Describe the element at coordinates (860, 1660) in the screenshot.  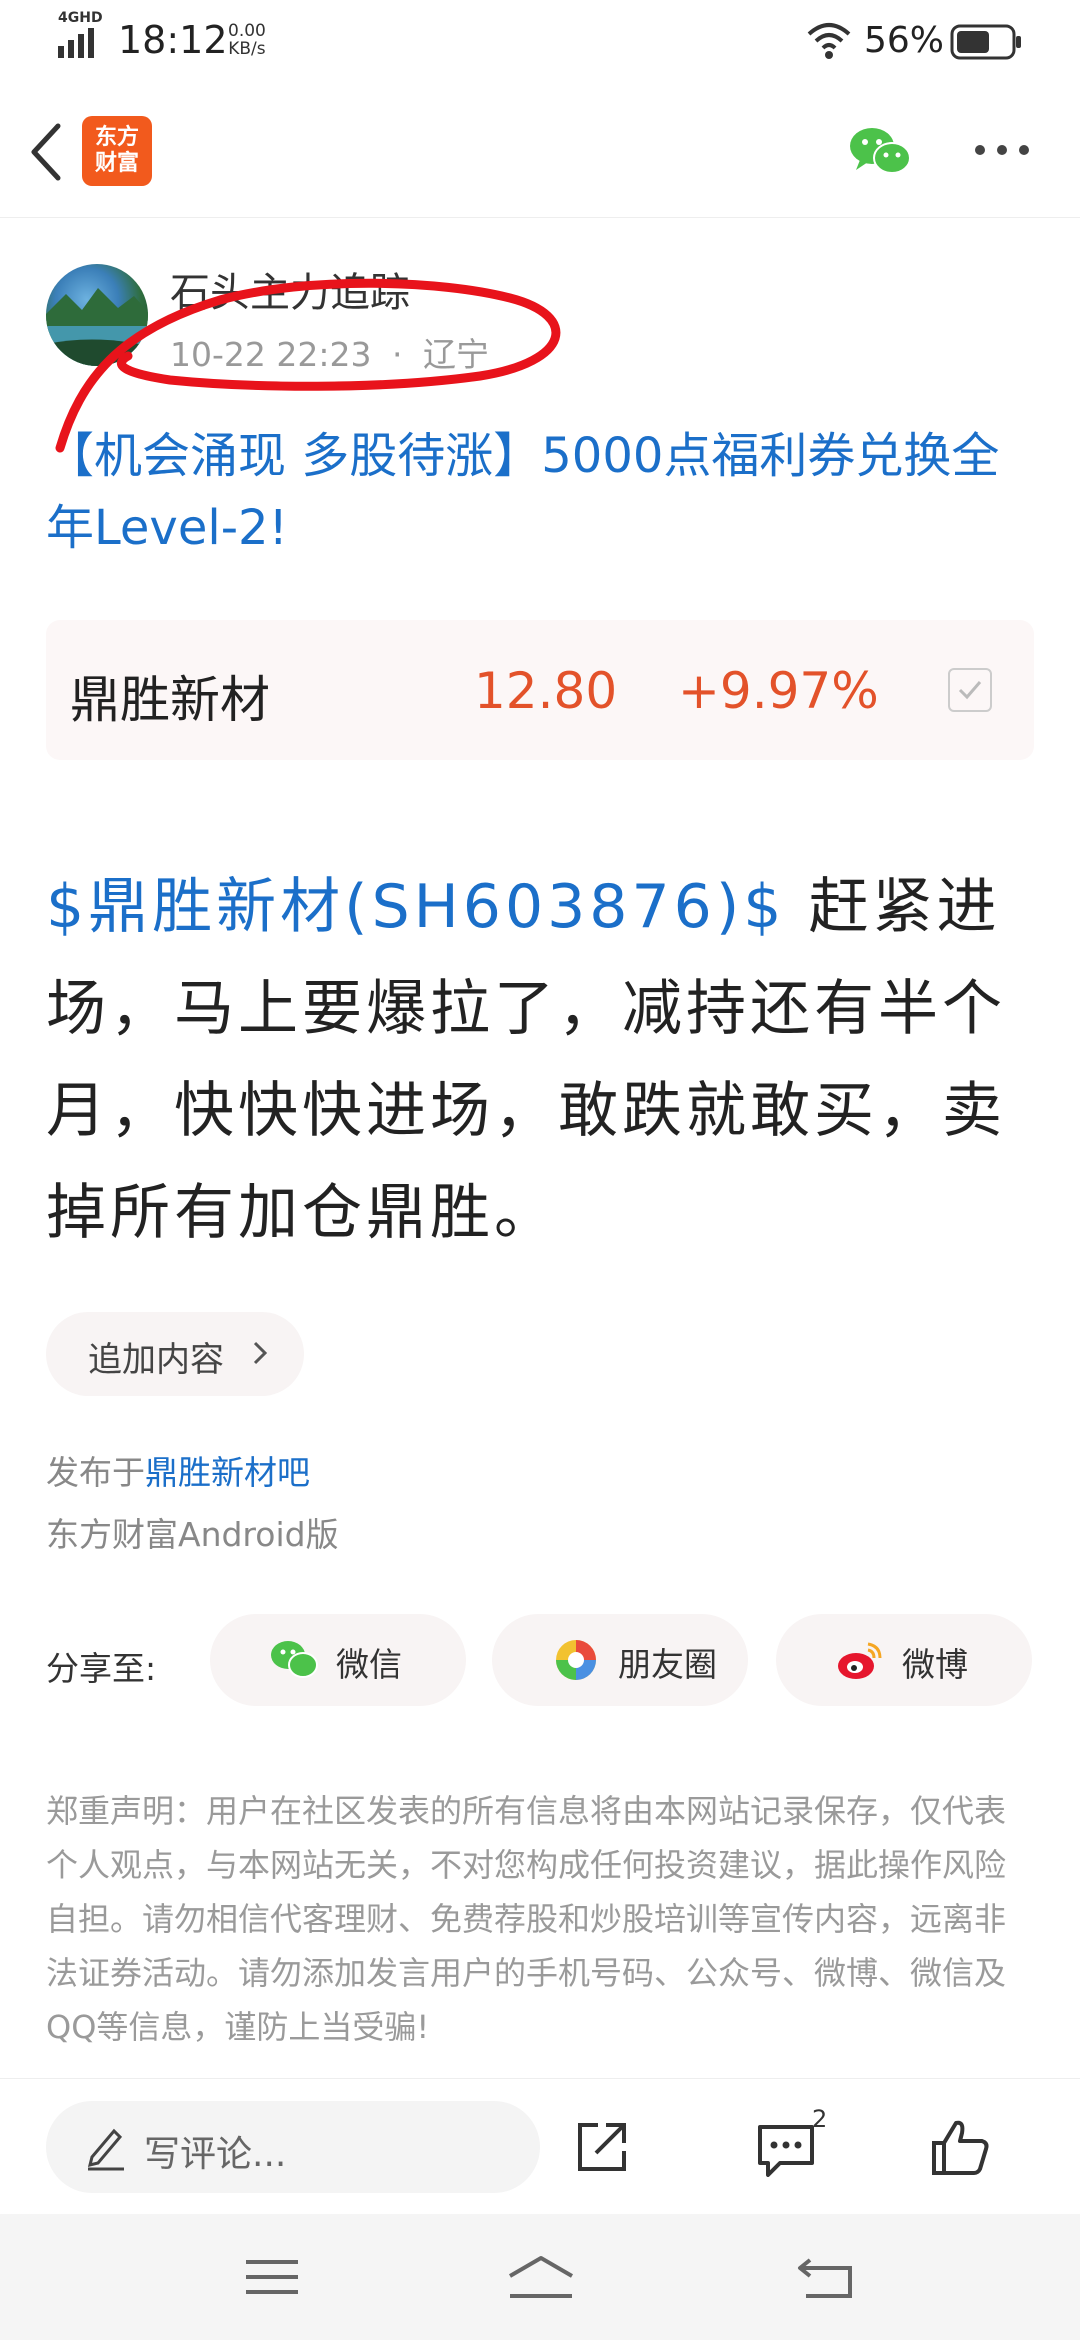
I see `weibo-icon` at that location.